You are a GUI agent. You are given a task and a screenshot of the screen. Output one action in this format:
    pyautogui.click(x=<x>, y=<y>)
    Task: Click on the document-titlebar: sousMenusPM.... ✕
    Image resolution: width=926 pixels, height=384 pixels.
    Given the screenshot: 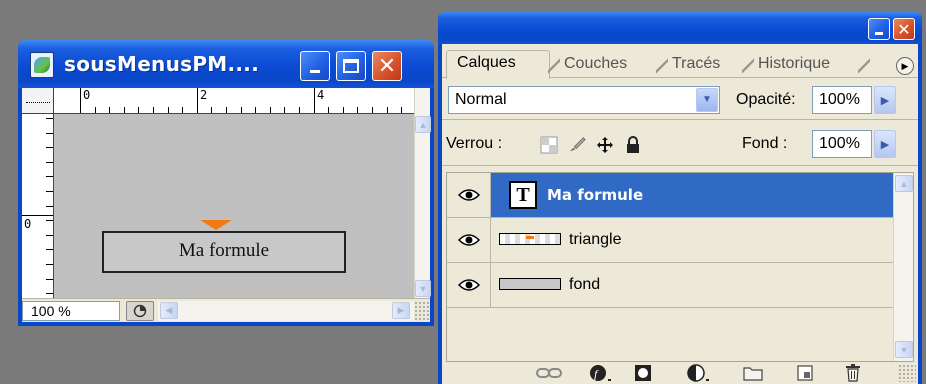 What is the action you would take?
    pyautogui.click(x=226, y=64)
    